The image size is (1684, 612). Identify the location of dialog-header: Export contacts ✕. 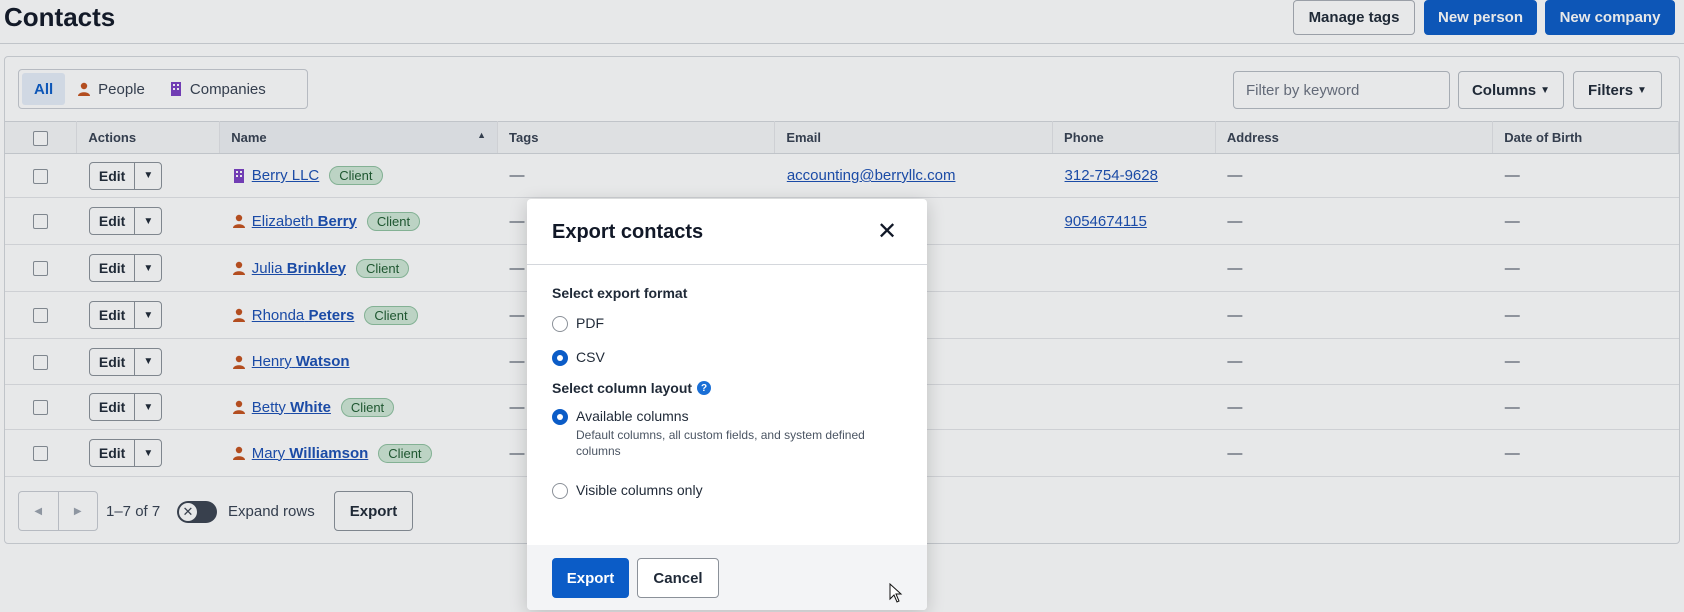
(727, 232).